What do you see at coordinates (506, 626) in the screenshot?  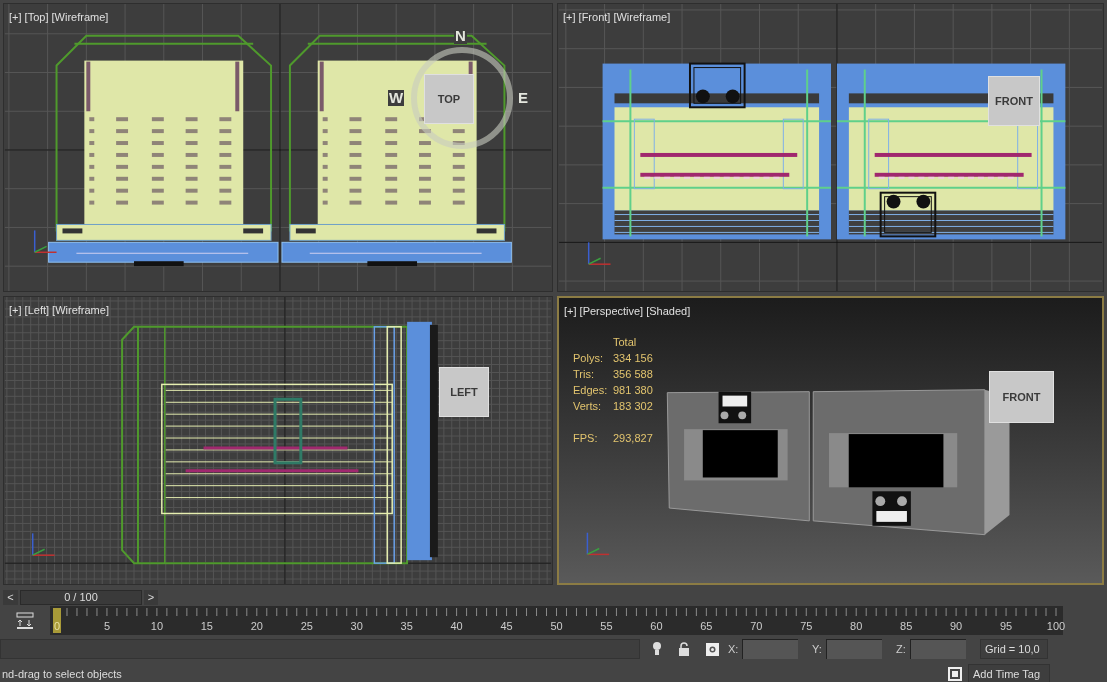 I see `frame-label: 45` at bounding box center [506, 626].